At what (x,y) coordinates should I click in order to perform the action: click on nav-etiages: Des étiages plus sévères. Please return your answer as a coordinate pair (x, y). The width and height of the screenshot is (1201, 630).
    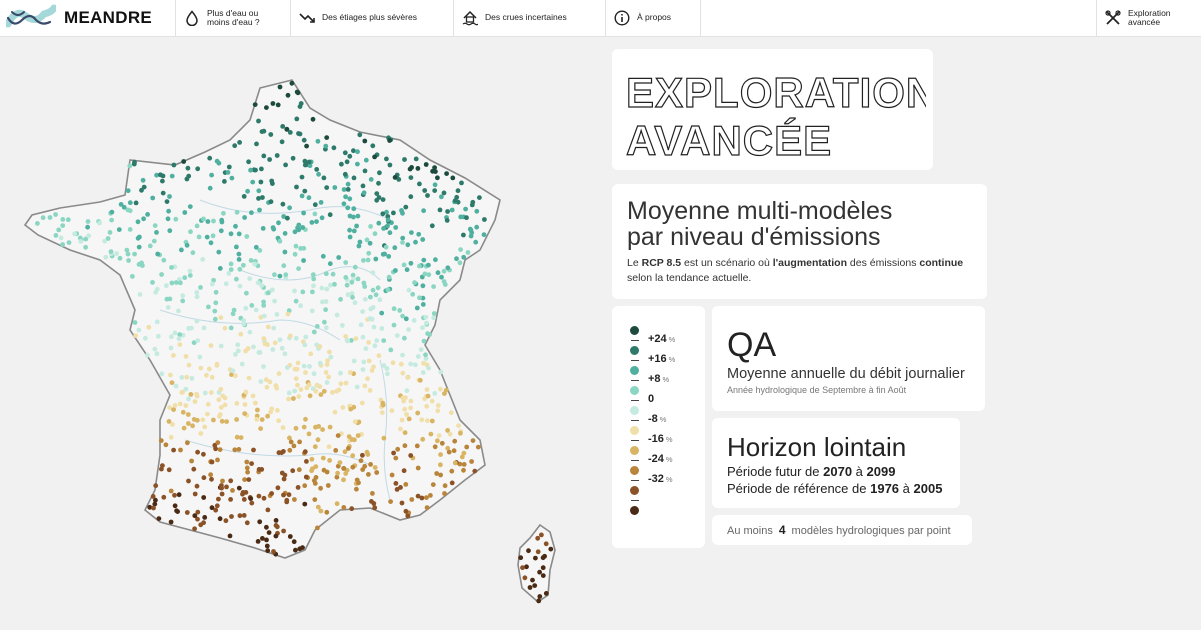
    Looking at the image, I should click on (372, 18).